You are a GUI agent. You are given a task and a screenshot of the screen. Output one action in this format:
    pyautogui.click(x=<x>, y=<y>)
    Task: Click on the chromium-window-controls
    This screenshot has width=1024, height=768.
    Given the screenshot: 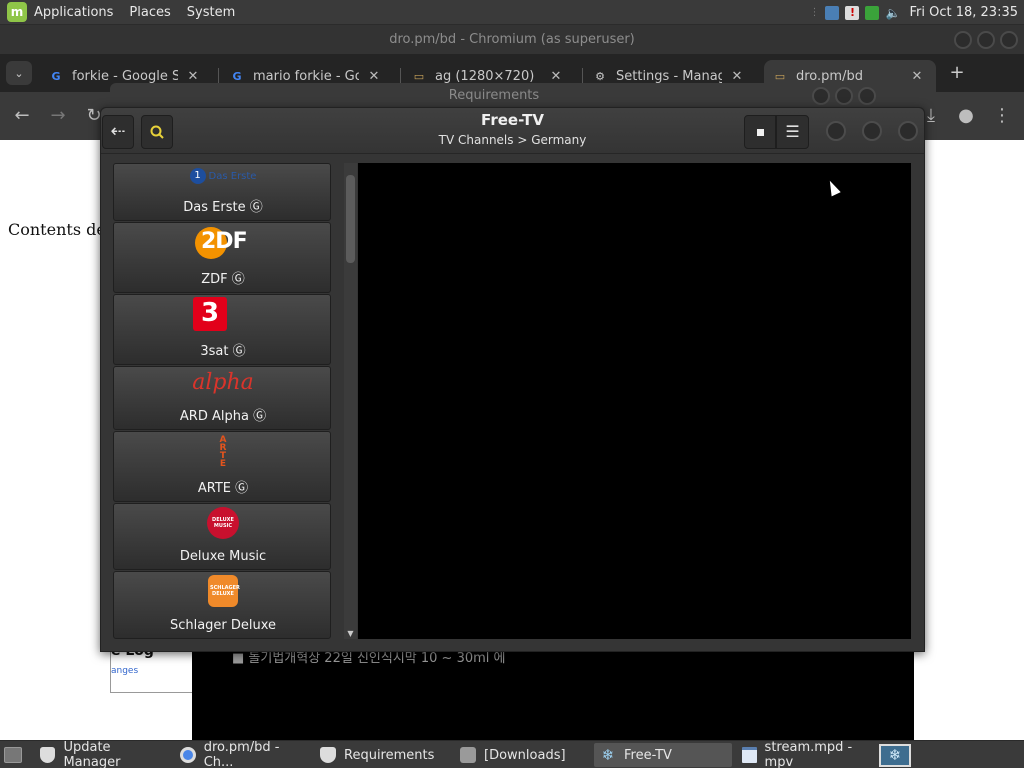 What is the action you would take?
    pyautogui.click(x=983, y=39)
    